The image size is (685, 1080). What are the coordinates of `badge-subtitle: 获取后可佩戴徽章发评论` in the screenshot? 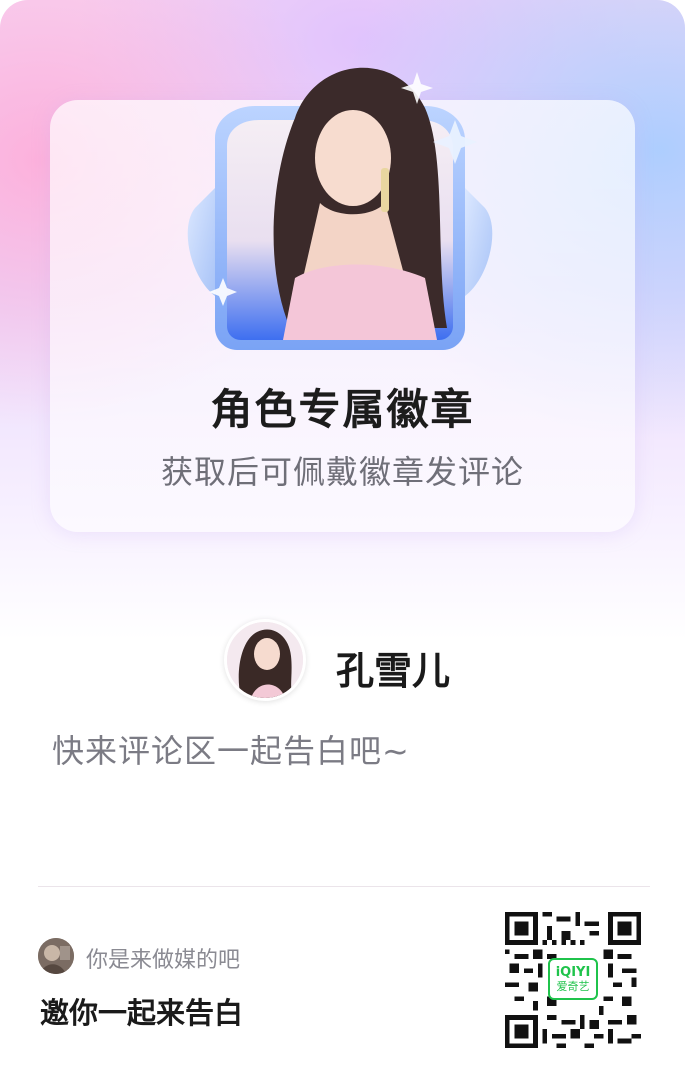 It's located at (342, 472).